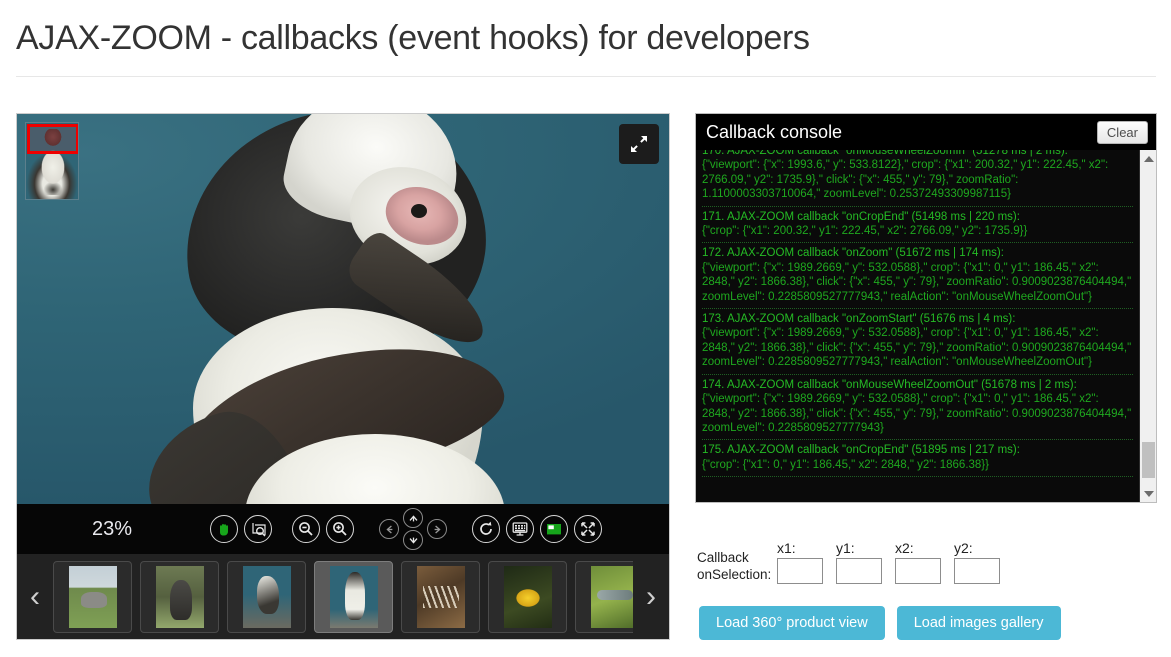 The image size is (1171, 657). What do you see at coordinates (306, 529) in the screenshot?
I see `magnifier-minus-icon` at bounding box center [306, 529].